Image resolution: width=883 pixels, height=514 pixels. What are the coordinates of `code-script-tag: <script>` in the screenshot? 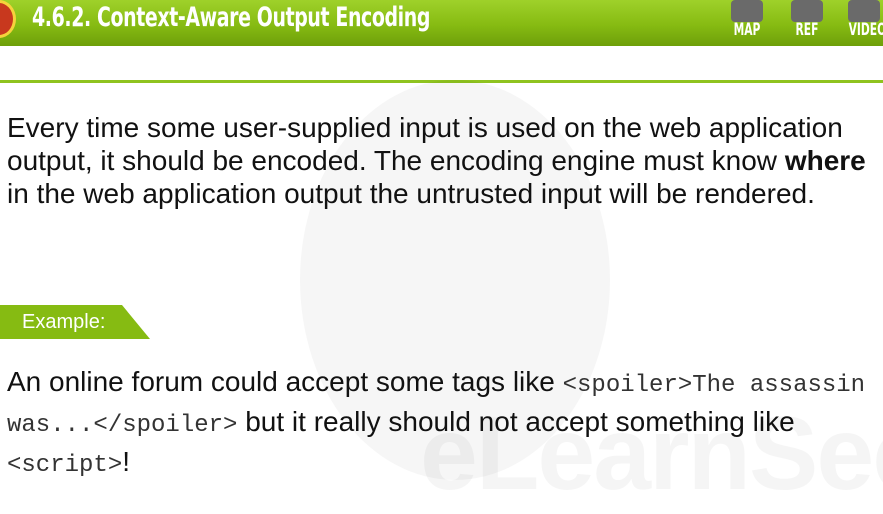 It's located at (65, 465).